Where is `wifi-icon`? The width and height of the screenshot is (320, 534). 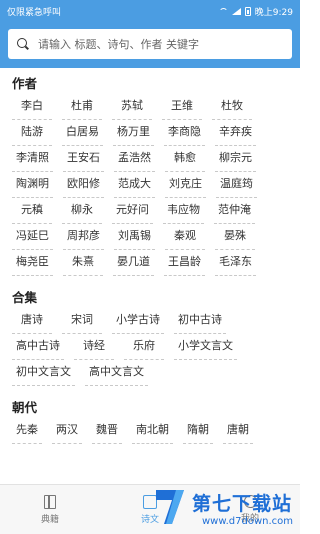 wifi-icon is located at coordinates (223, 11).